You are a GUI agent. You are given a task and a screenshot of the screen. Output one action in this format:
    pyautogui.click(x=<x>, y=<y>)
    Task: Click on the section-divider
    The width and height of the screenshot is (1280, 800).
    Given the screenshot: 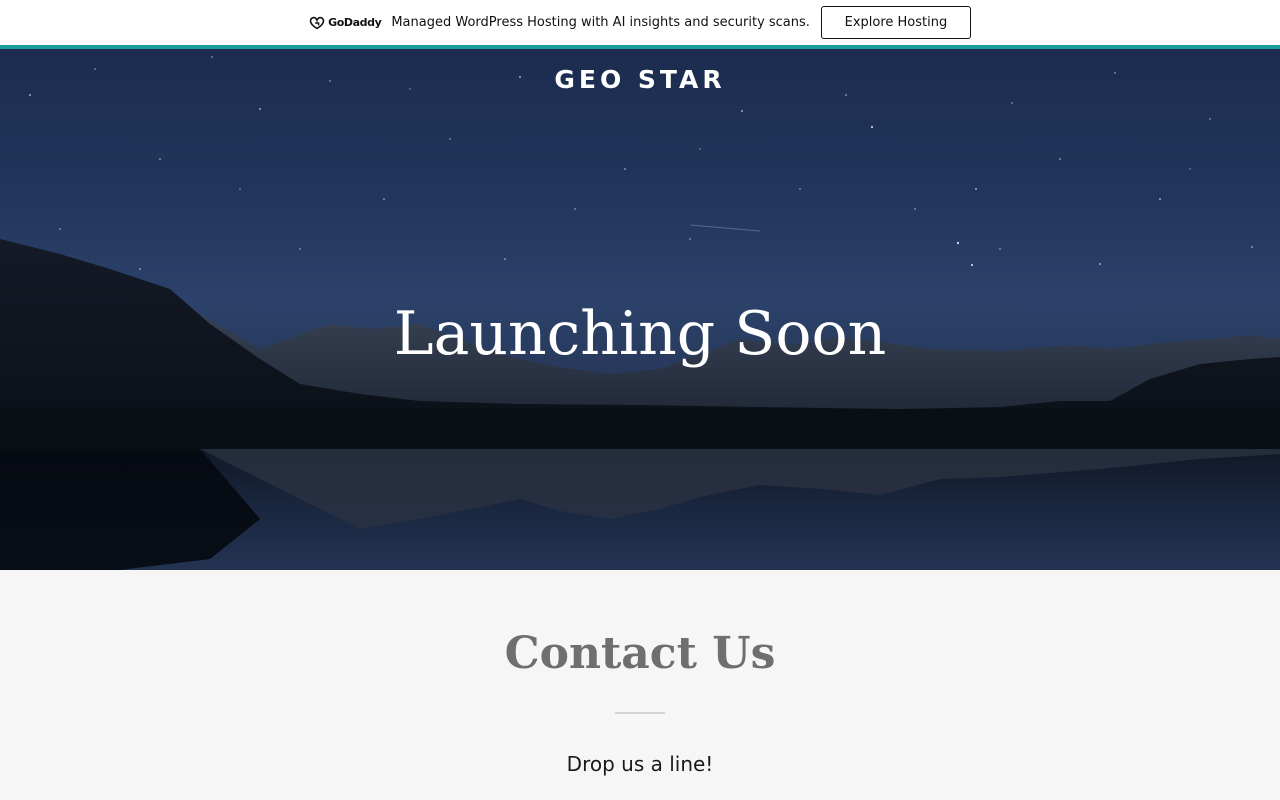 What is the action you would take?
    pyautogui.click(x=640, y=713)
    